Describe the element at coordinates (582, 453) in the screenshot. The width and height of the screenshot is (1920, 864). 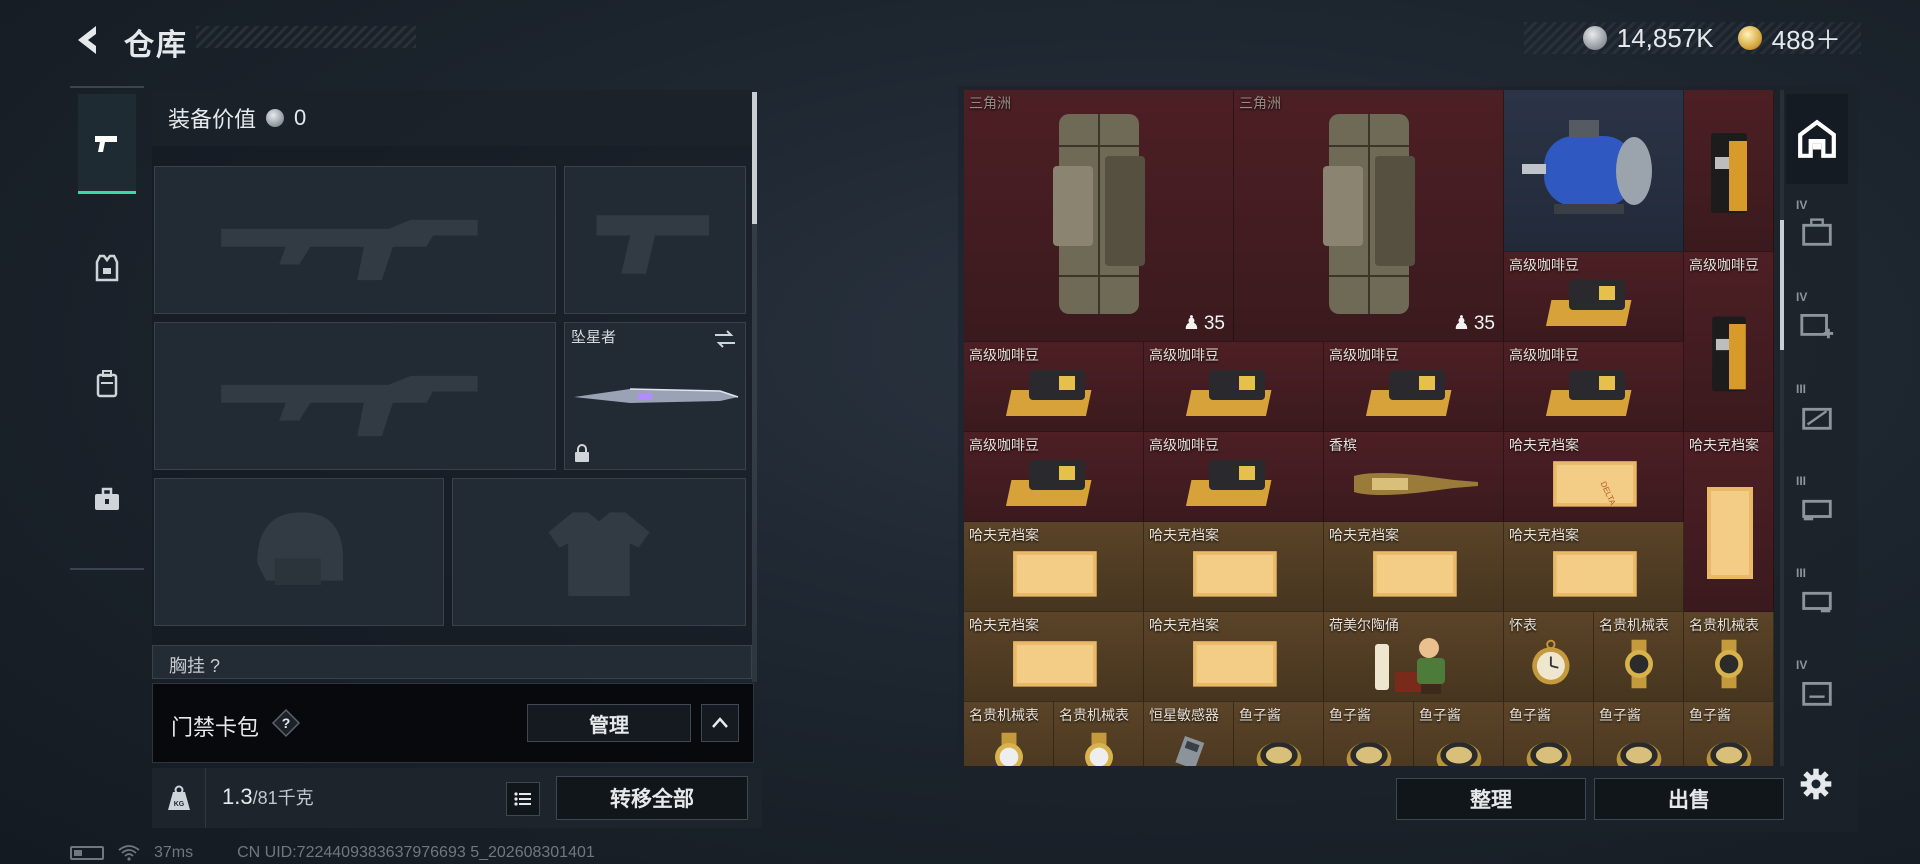
I see `lock-icon` at that location.